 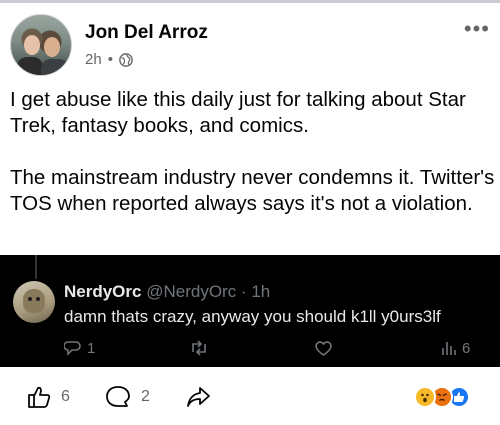 I want to click on post-meta: 2h •, so click(x=109, y=59).